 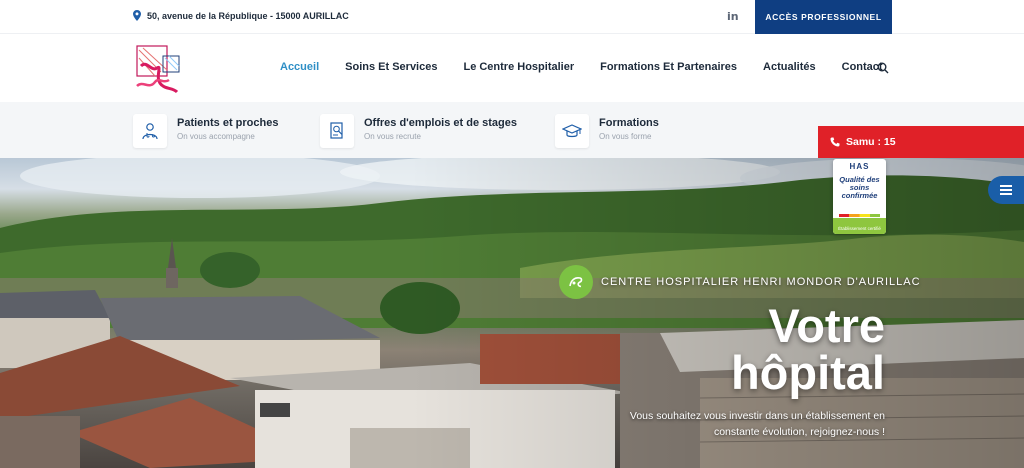 I want to click on hero-title-line2: hôpital, so click(x=807, y=372).